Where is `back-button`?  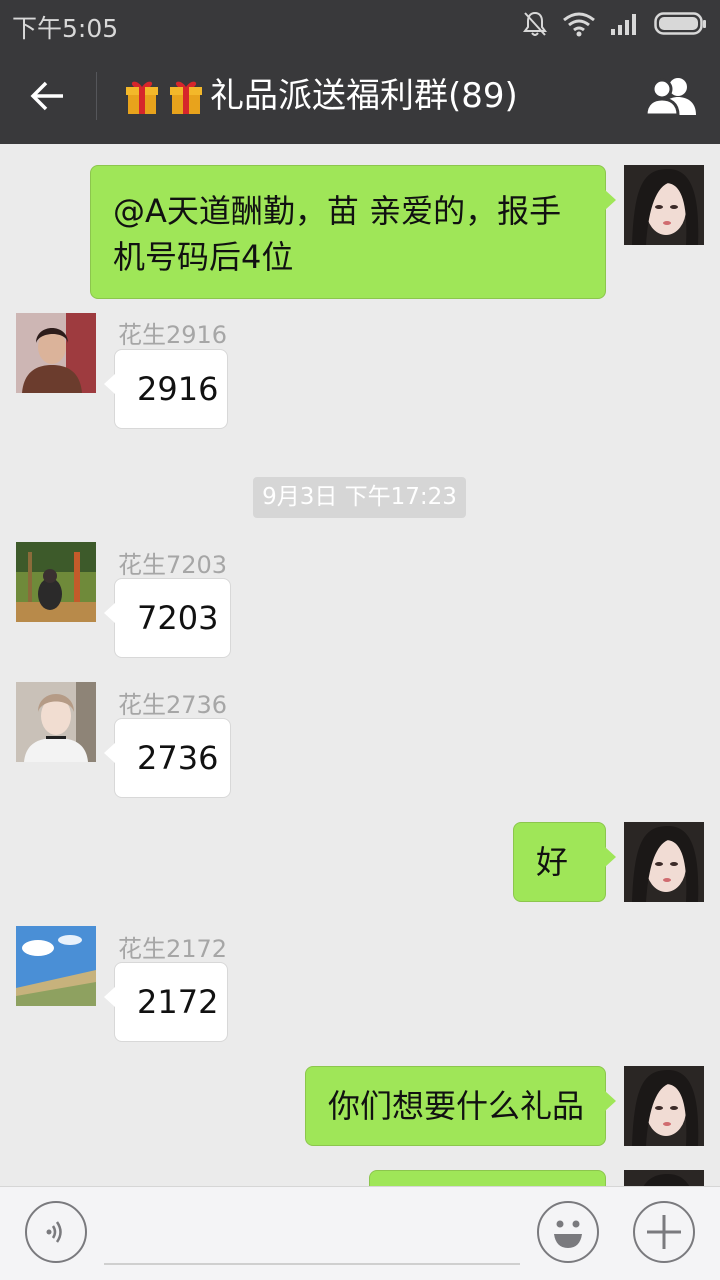 back-button is located at coordinates (48, 96).